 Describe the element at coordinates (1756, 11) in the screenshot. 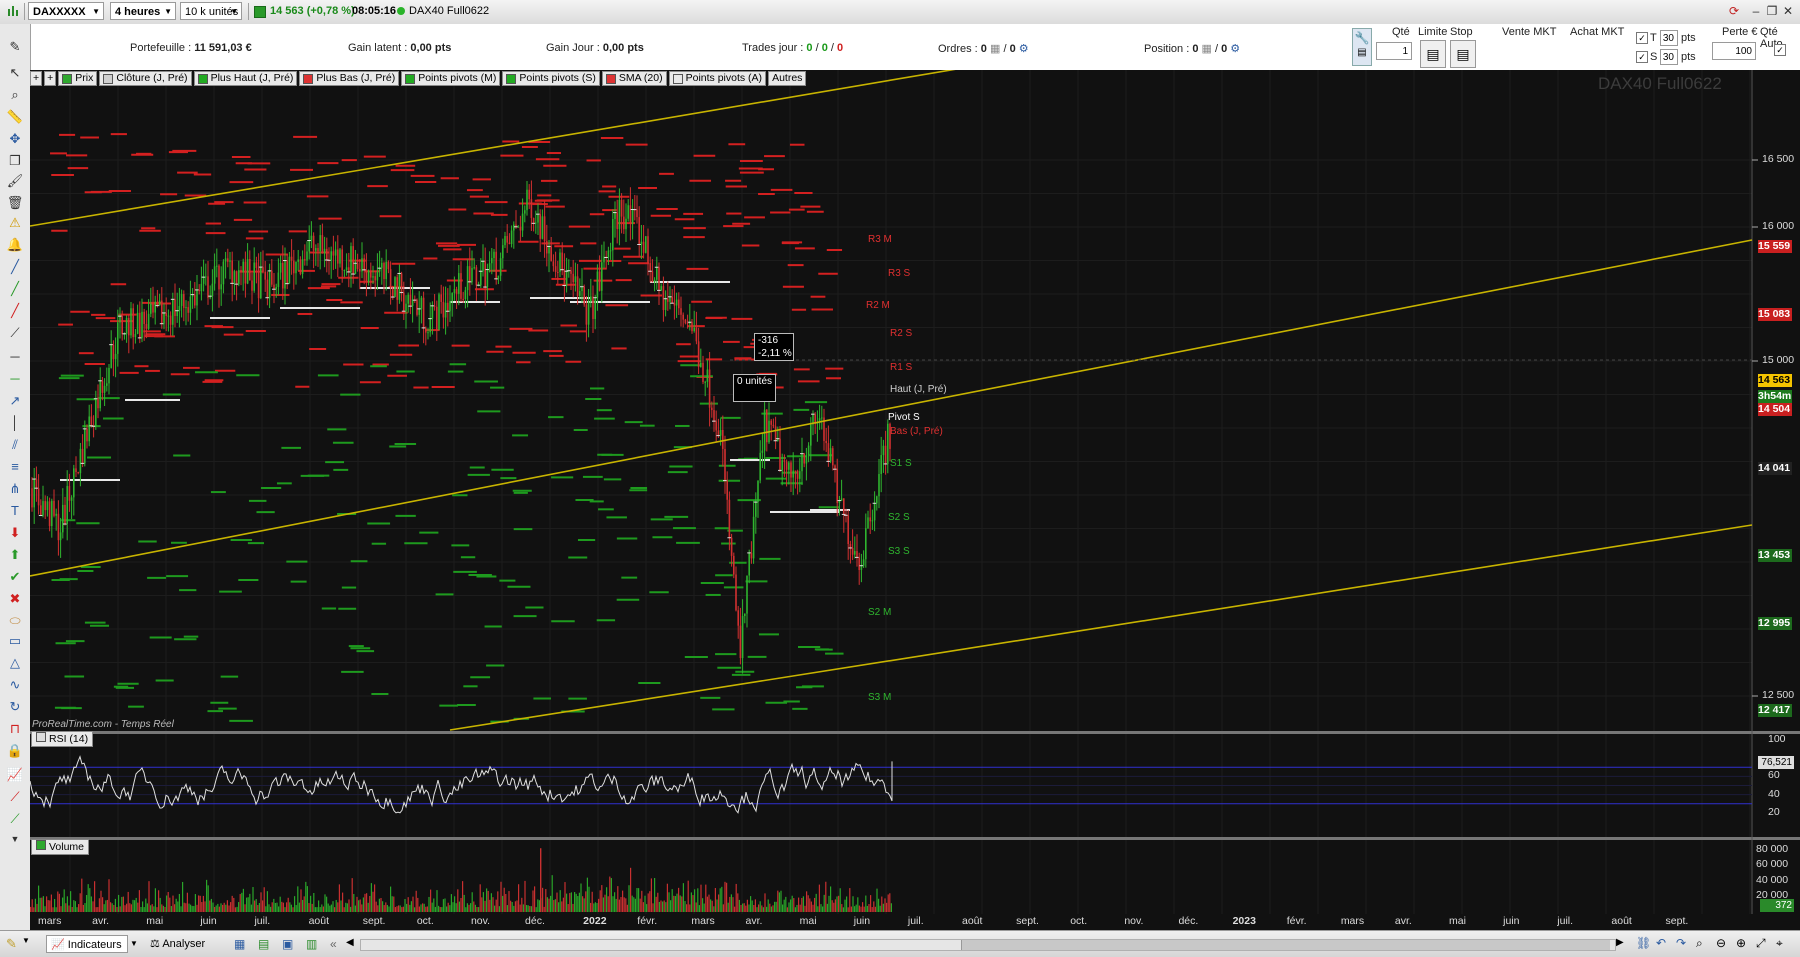

I see `minimize-icon: –` at that location.